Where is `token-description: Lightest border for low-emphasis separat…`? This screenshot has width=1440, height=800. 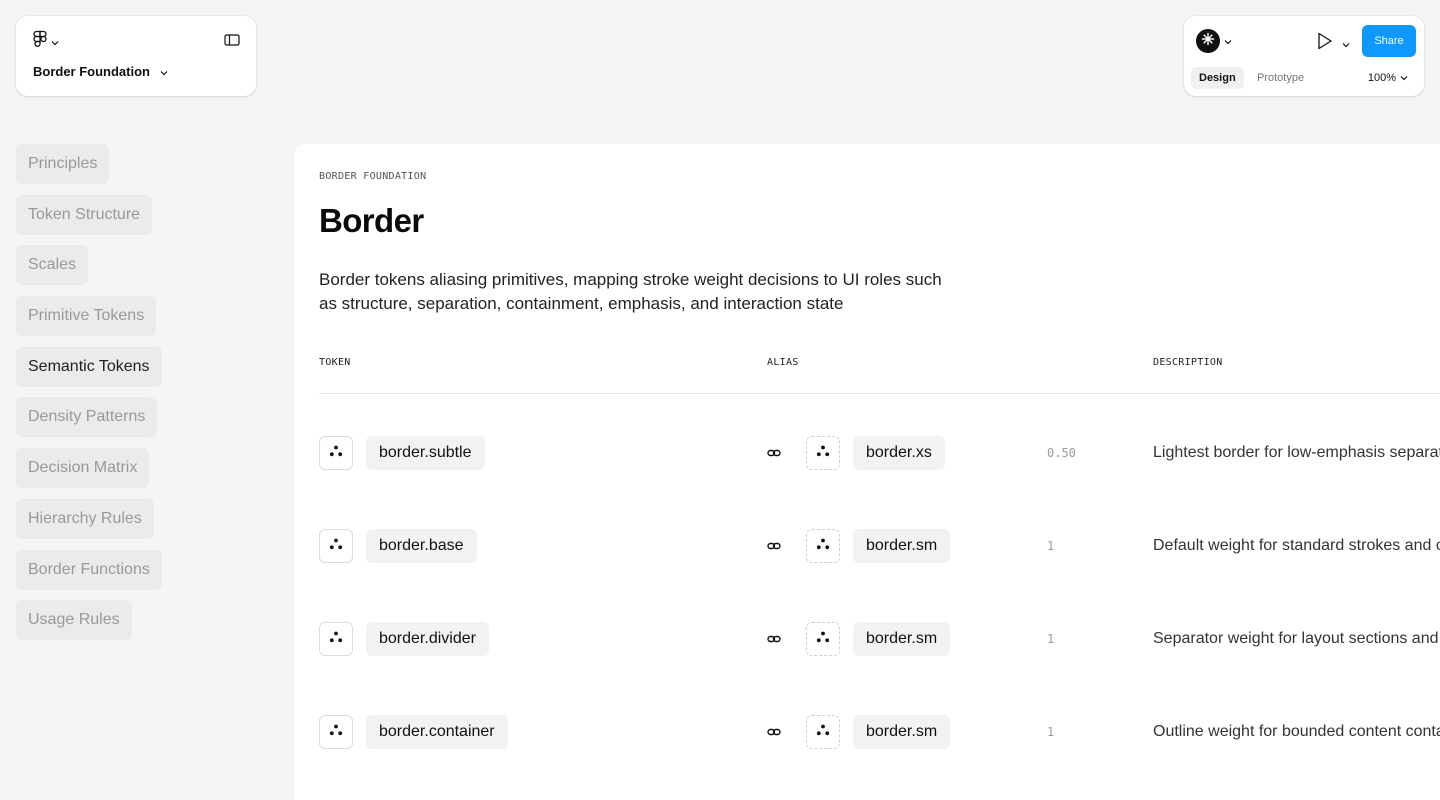
token-description: Lightest border for low-emphasis separat… is located at coordinates (1296, 452).